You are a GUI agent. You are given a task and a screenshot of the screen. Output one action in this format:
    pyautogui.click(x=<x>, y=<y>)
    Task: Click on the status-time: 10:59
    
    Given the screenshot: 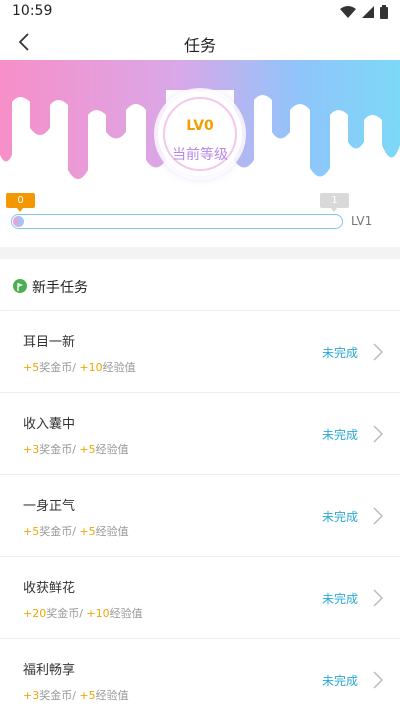 What is the action you would take?
    pyautogui.click(x=32, y=11)
    